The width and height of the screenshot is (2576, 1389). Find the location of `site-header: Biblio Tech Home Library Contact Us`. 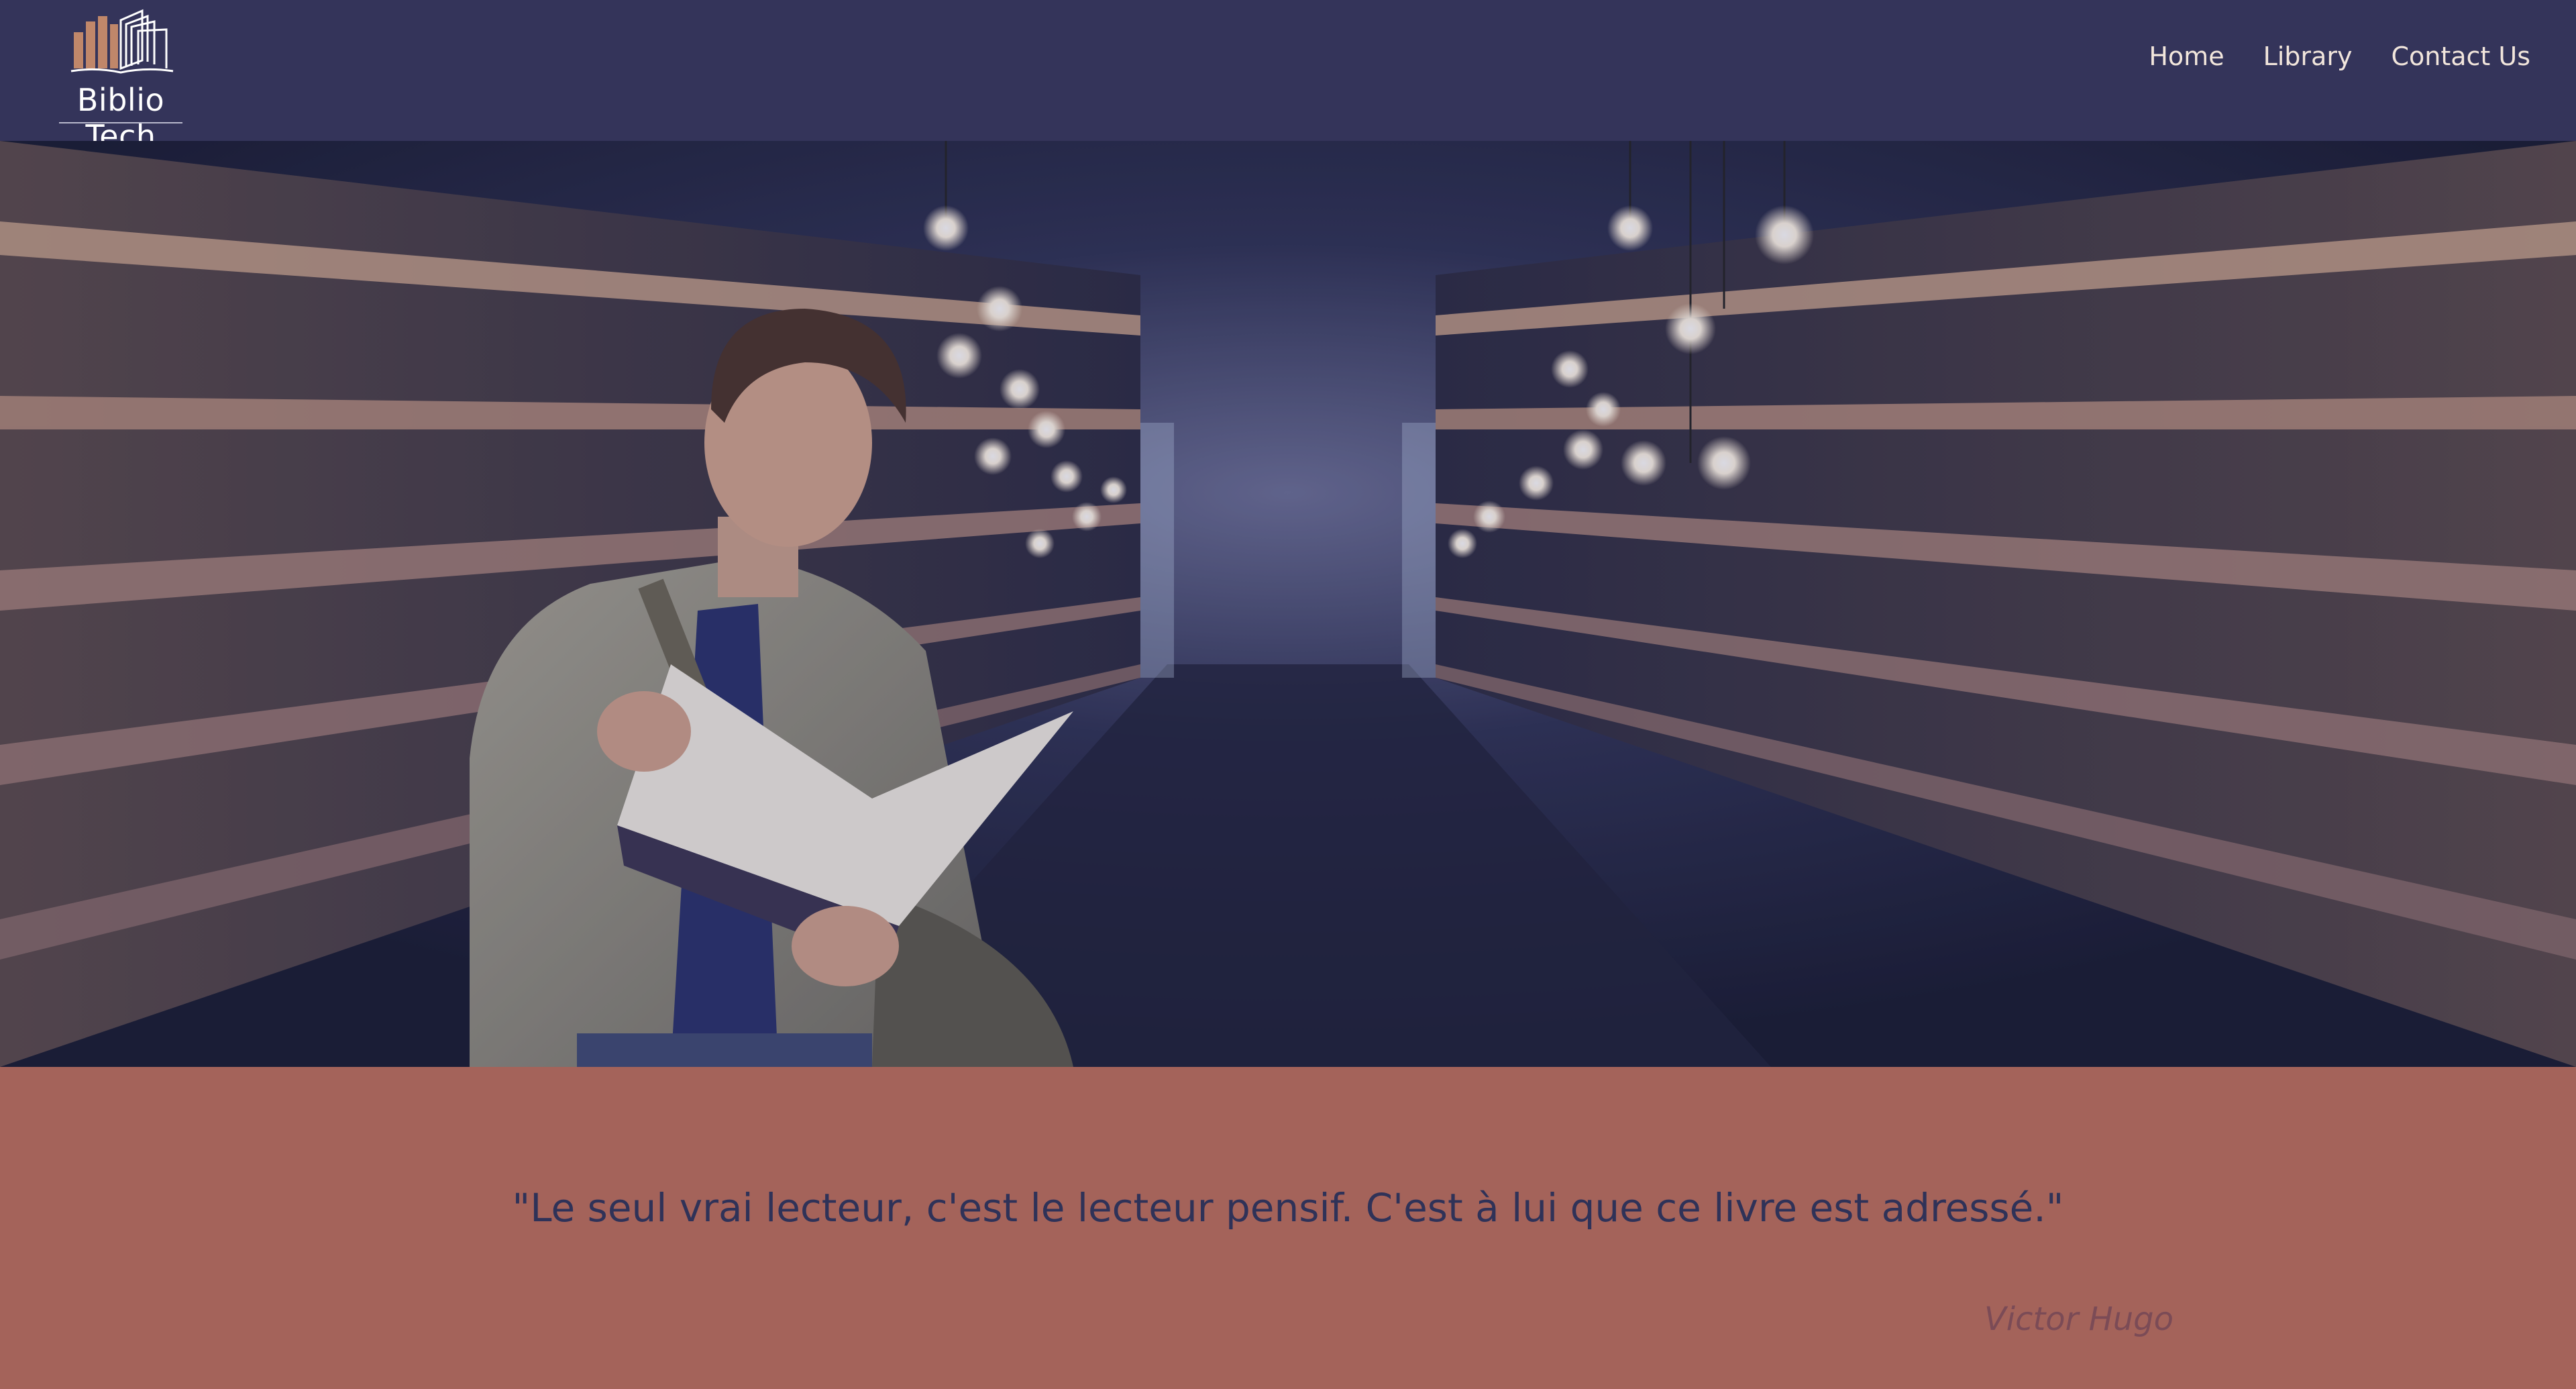

site-header: Biblio Tech Home Library Contact Us is located at coordinates (1288, 77).